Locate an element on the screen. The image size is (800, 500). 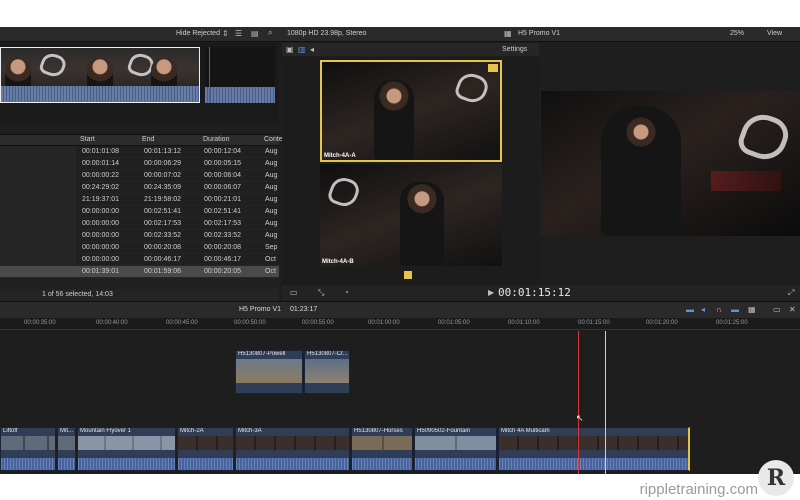
clip-name: Mountain Flyover 1 is located at coordinates (106, 431).